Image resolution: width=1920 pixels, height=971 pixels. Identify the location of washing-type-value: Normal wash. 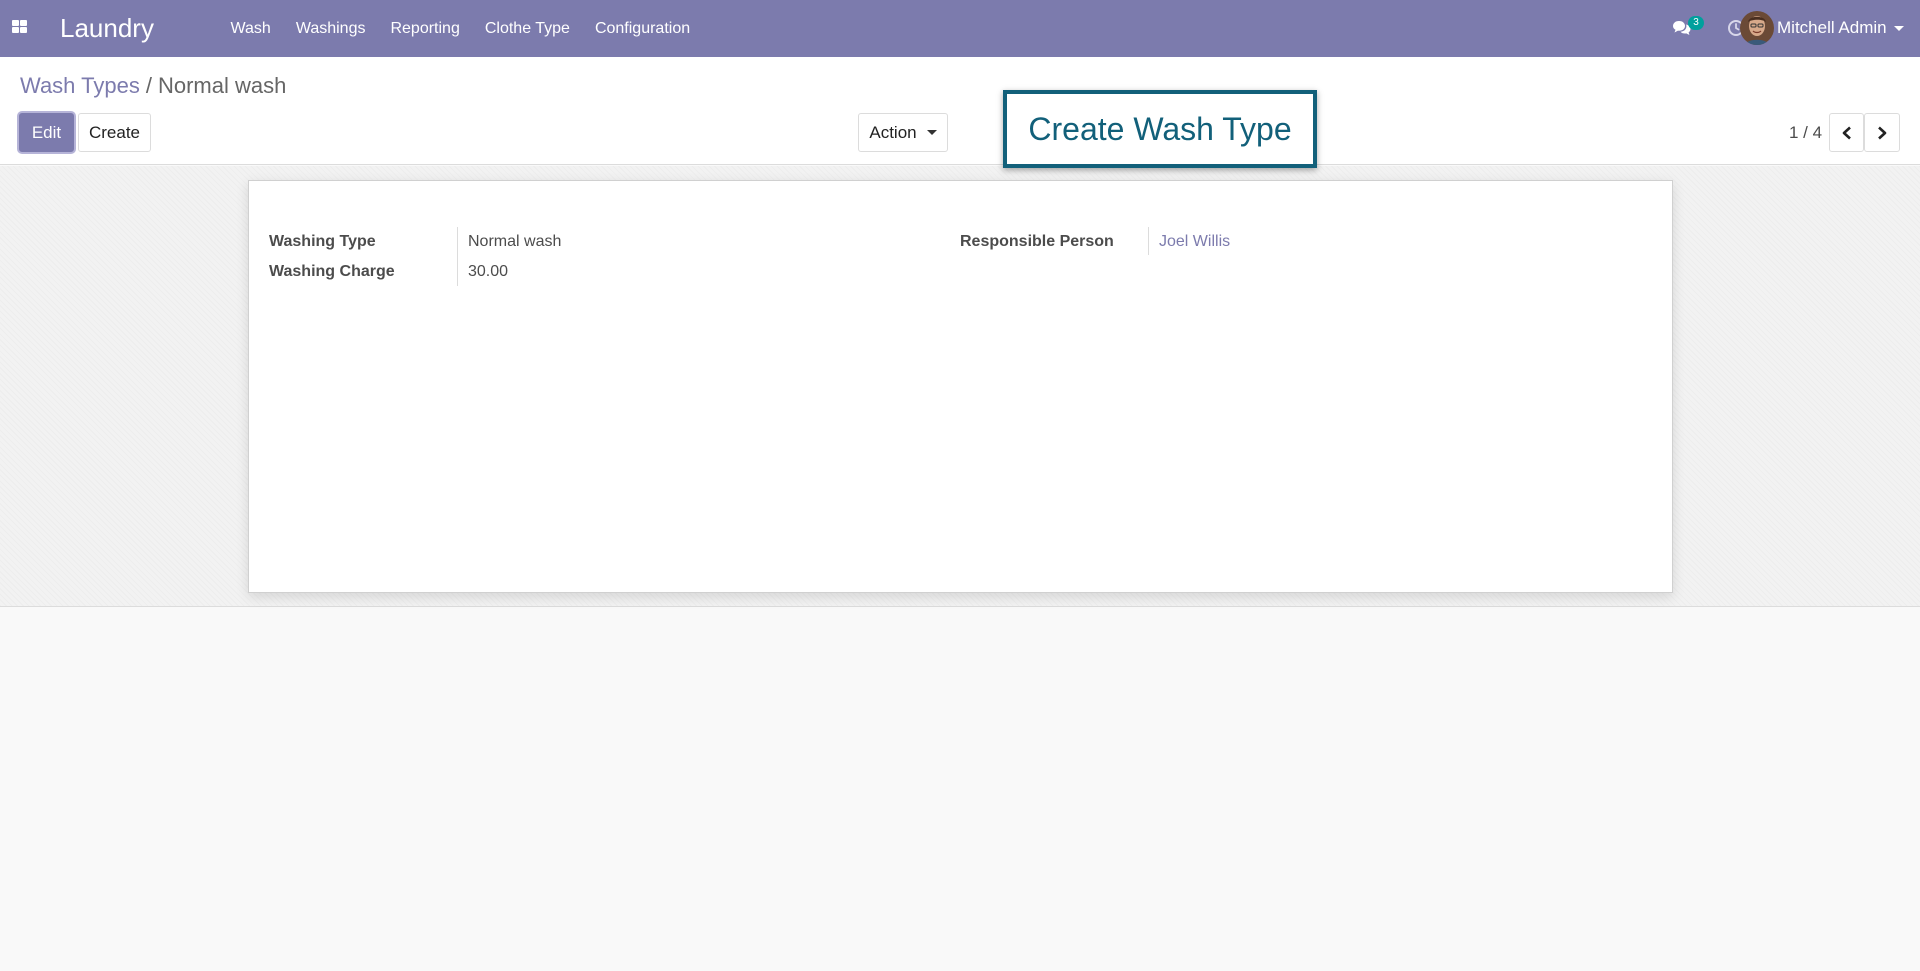
(515, 241).